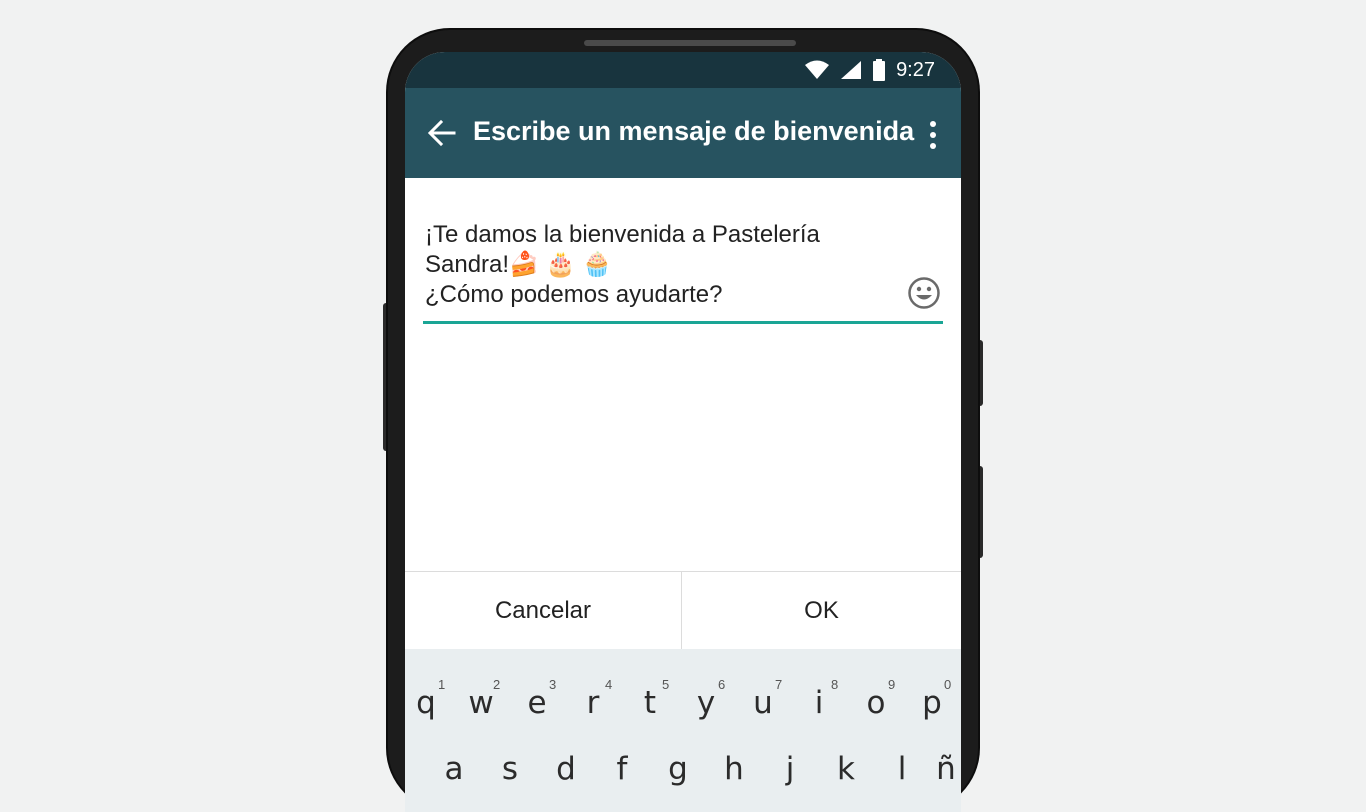 The image size is (1366, 812). What do you see at coordinates (879, 70) in the screenshot?
I see `battery-icon` at bounding box center [879, 70].